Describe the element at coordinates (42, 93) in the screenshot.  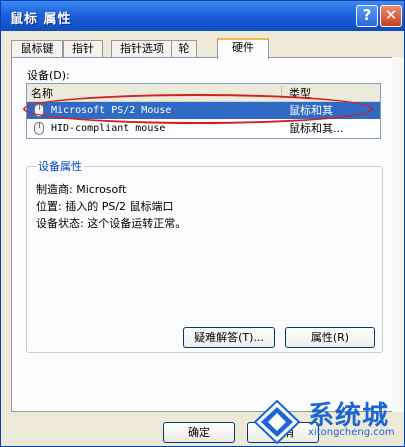
I see `column-name-header: 名称` at that location.